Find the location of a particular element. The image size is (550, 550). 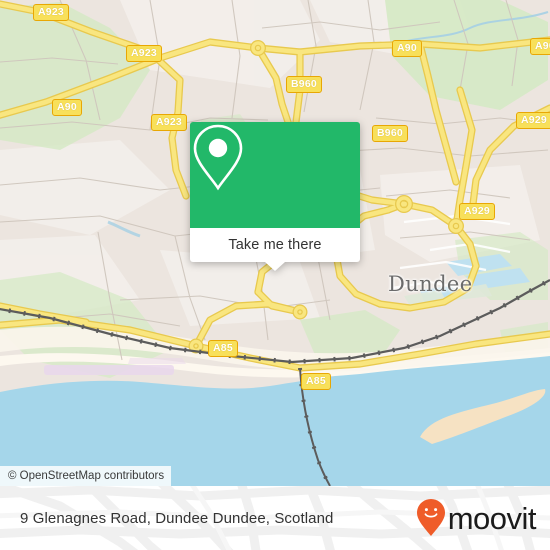

popup-action-bar: Take me there is located at coordinates (275, 249).